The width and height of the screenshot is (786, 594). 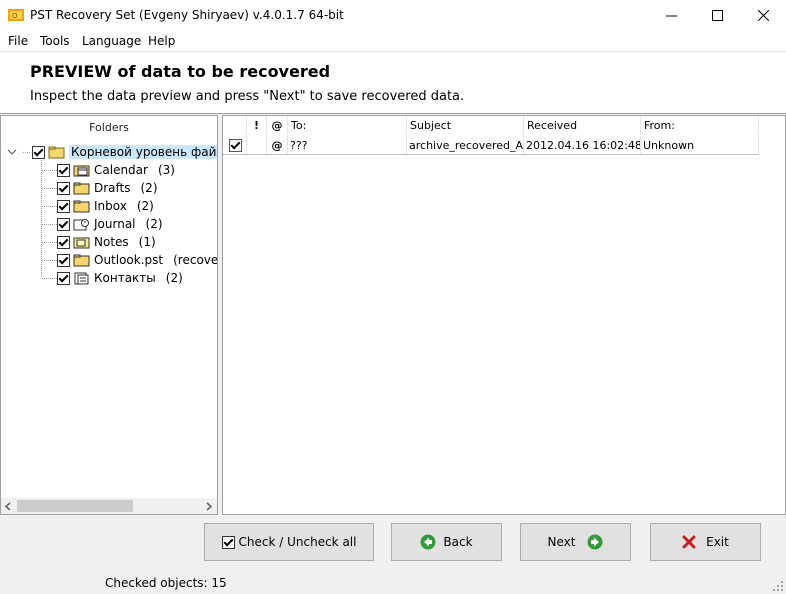 I want to click on tree-item-label: Journal, so click(x=115, y=224).